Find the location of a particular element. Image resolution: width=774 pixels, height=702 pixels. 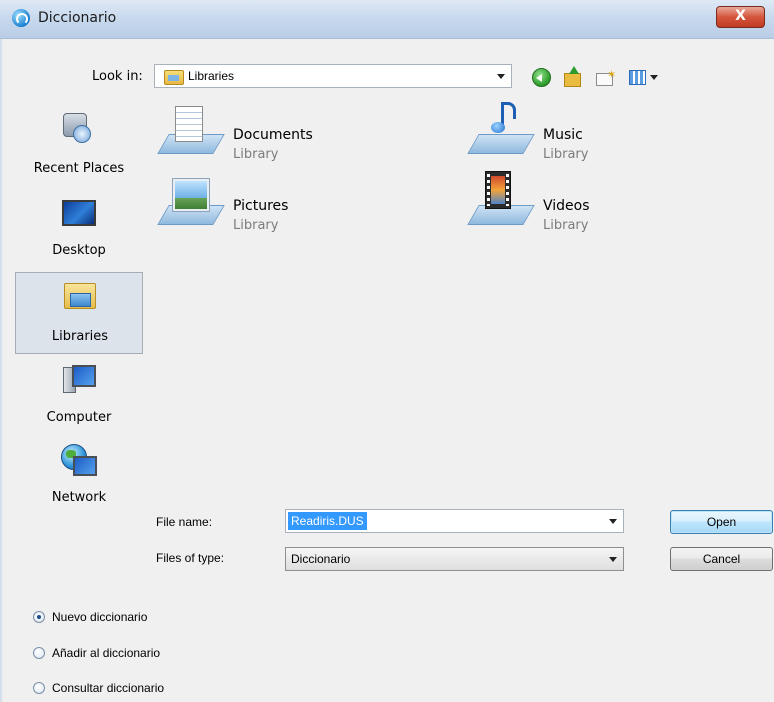

documents-library-icon is located at coordinates (191, 131).